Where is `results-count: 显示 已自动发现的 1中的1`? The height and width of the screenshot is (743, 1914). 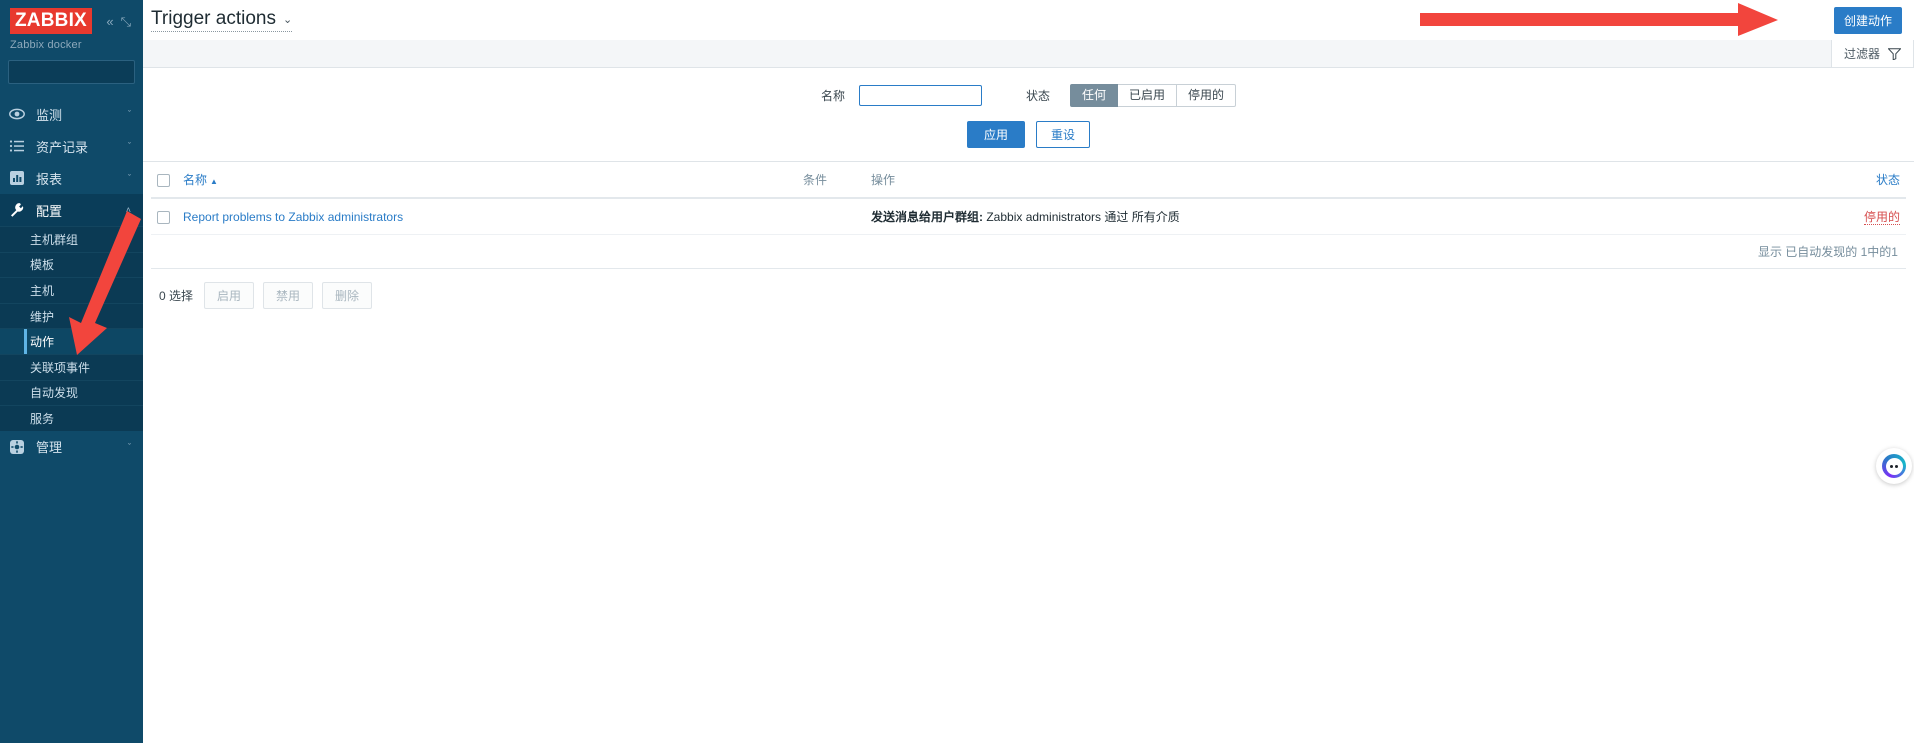 results-count: 显示 已自动发现的 1中的1 is located at coordinates (1028, 252).